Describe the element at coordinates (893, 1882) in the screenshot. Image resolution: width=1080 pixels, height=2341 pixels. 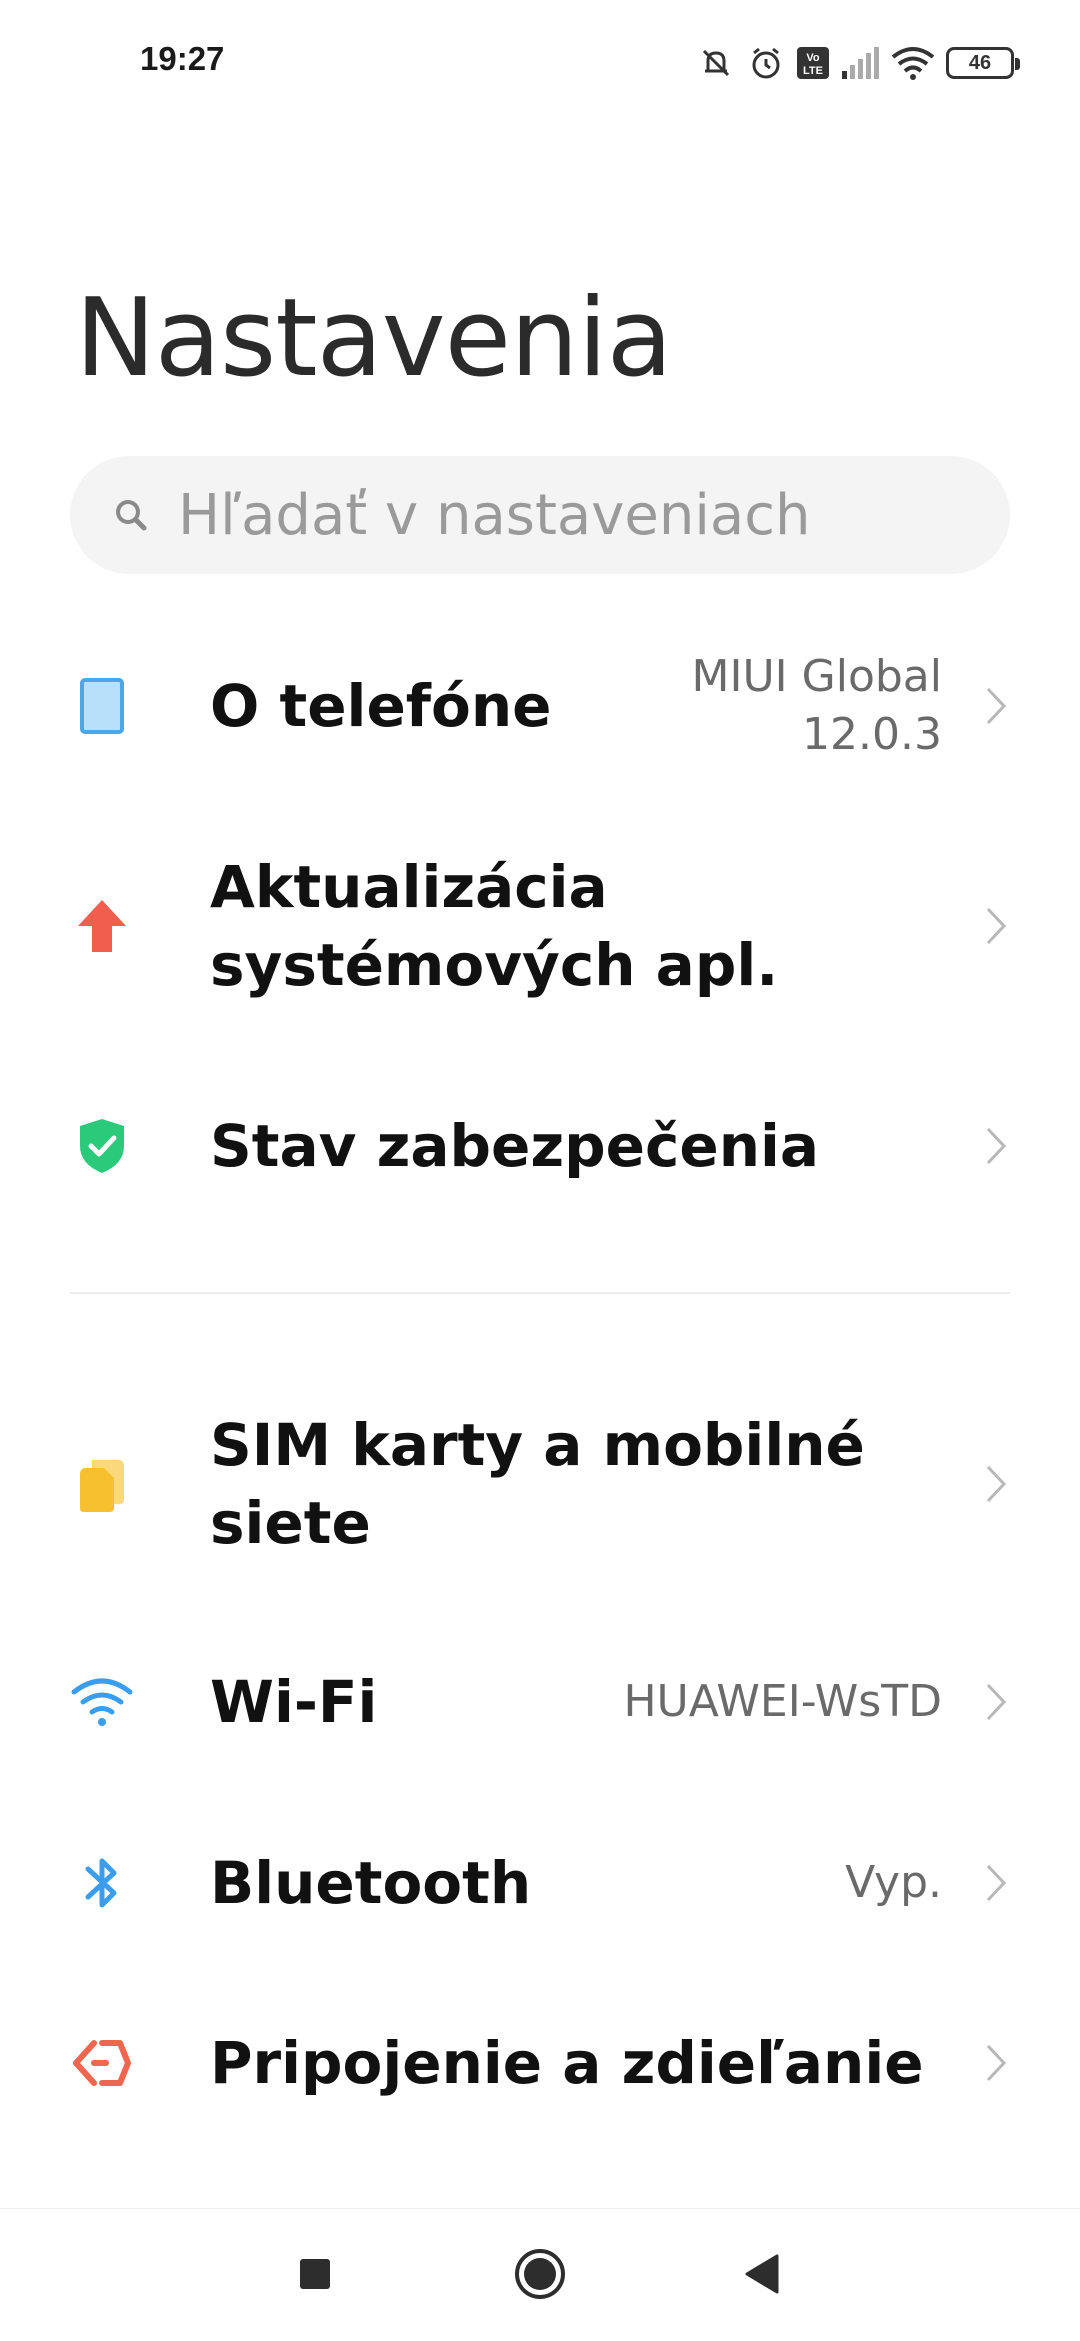
I see `settings-item-value: Vyp.` at that location.